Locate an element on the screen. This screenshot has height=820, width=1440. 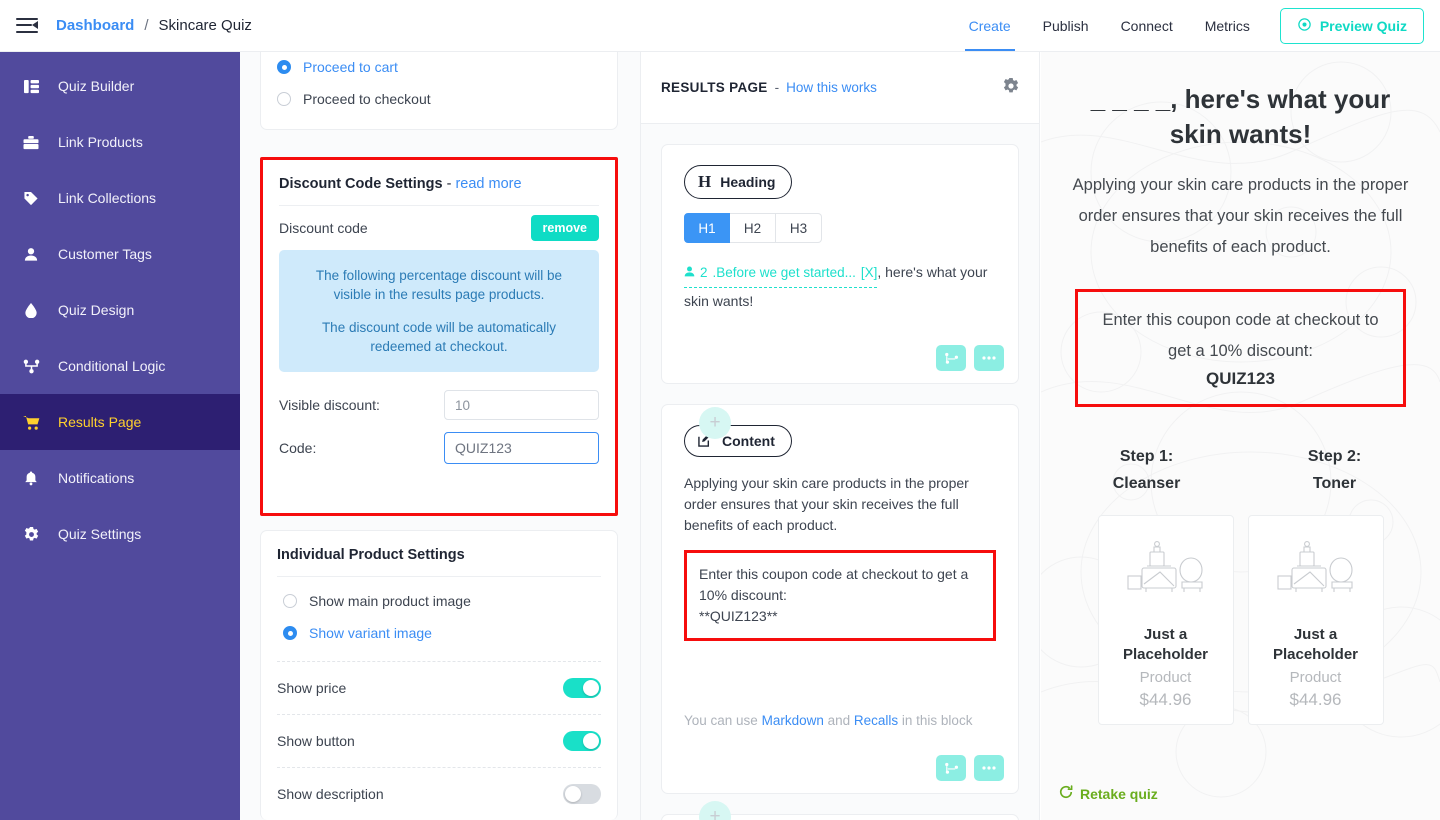
sidebar-item-label: Customer Tags is located at coordinates (105, 254).